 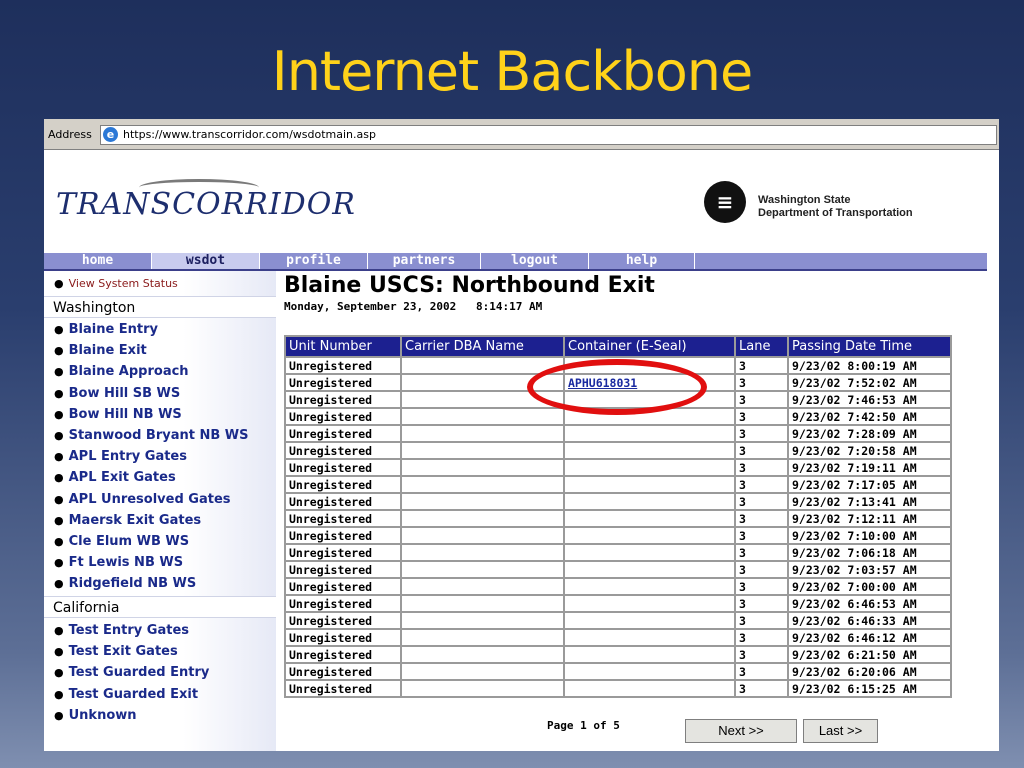 I want to click on sidebar-item-blaine-approach: ● Blaine Approach, so click(x=160, y=371).